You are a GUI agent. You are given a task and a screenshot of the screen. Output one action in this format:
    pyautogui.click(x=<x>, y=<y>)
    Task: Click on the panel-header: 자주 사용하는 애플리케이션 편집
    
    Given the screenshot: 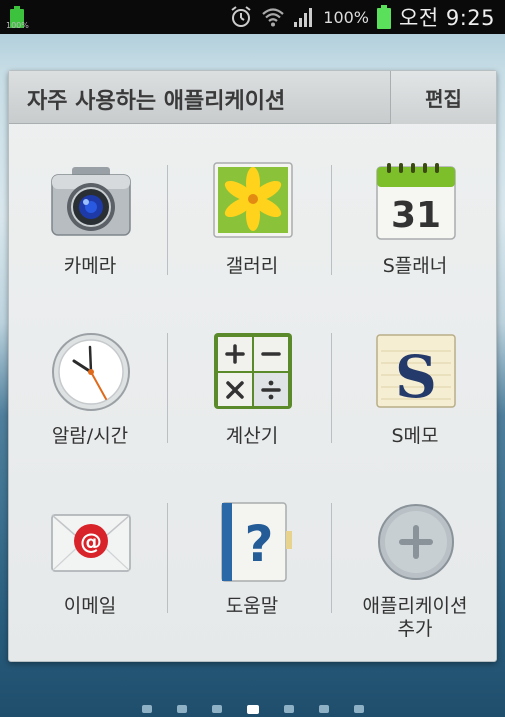 What is the action you would take?
    pyautogui.click(x=252, y=97)
    